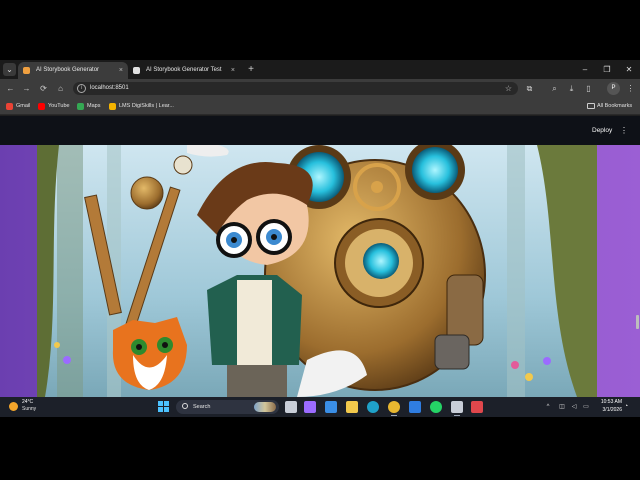 The image size is (640, 480). What do you see at coordinates (637, 322) in the screenshot?
I see `scrollbar-thumb` at bounding box center [637, 322].